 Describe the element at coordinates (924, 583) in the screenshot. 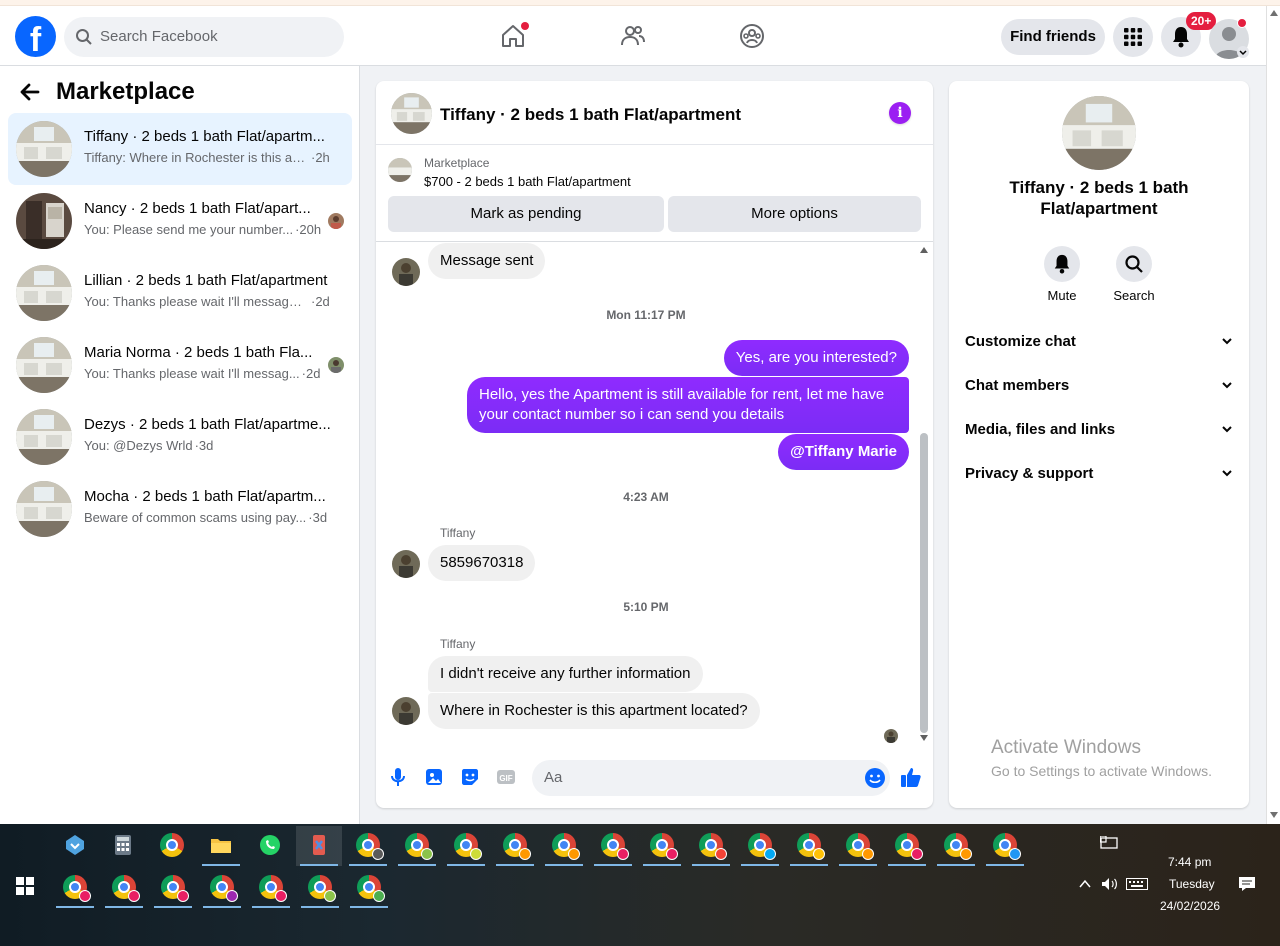

I see `chat-scrollbar-thumb` at that location.